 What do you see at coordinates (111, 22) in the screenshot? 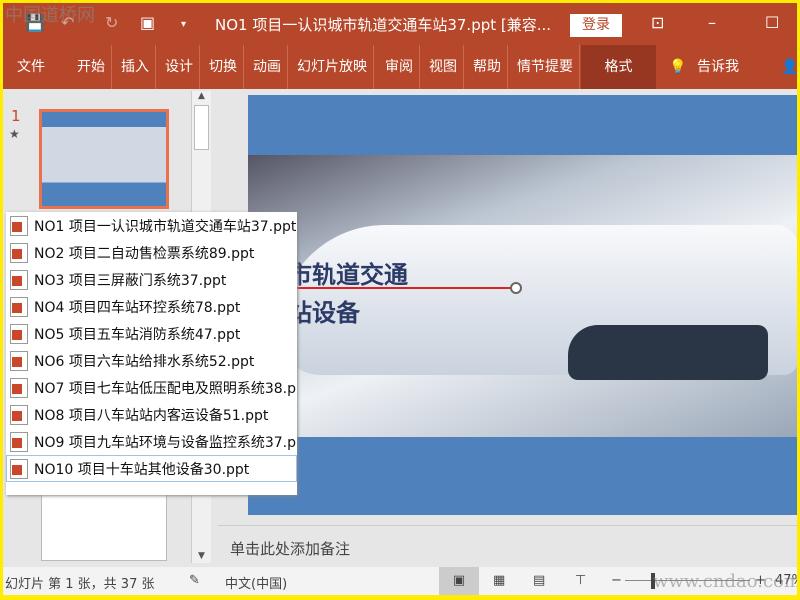
I see `redo-icon: ↻` at bounding box center [111, 22].